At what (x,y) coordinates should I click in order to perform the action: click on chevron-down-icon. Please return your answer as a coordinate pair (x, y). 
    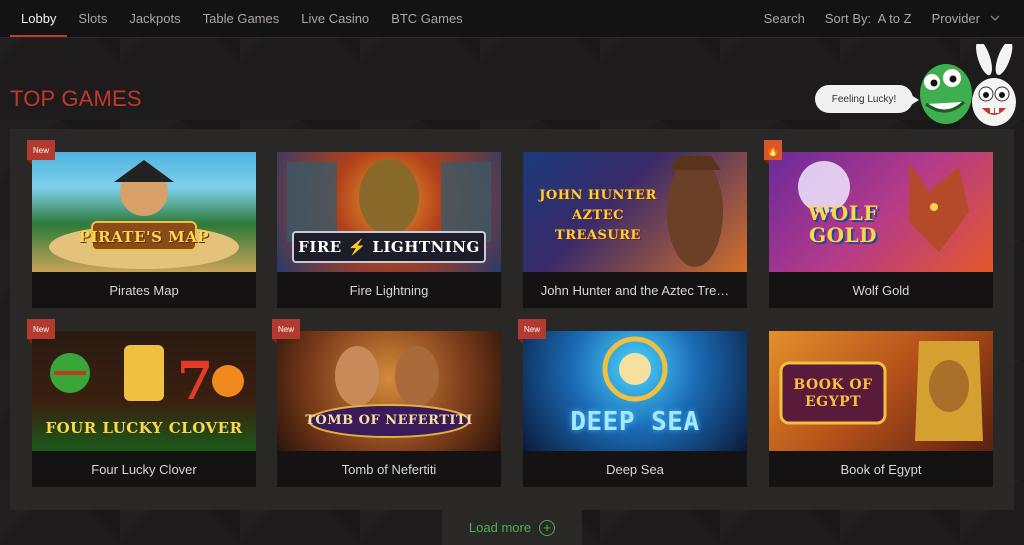
    Looking at the image, I should click on (995, 18).